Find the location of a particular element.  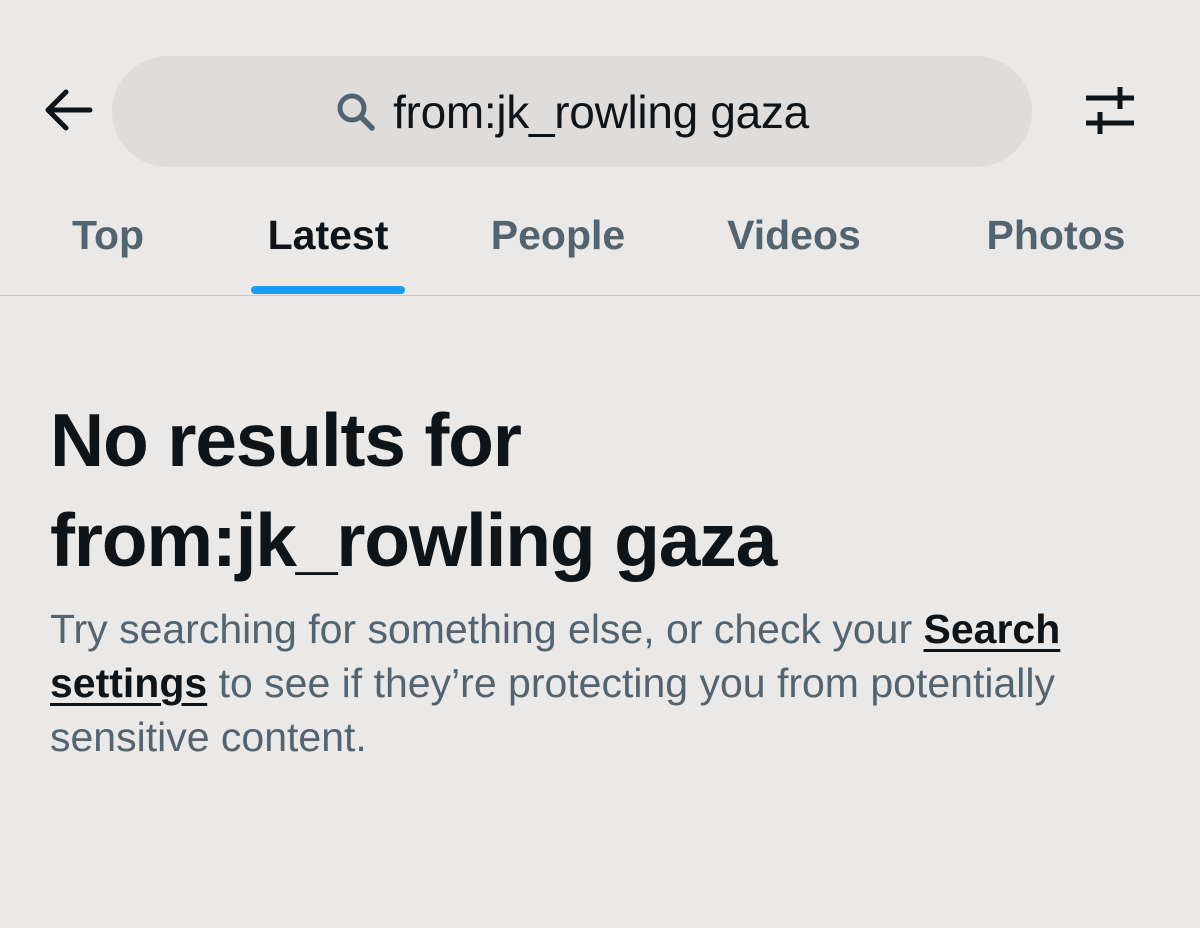

back-button is located at coordinates (68, 112).